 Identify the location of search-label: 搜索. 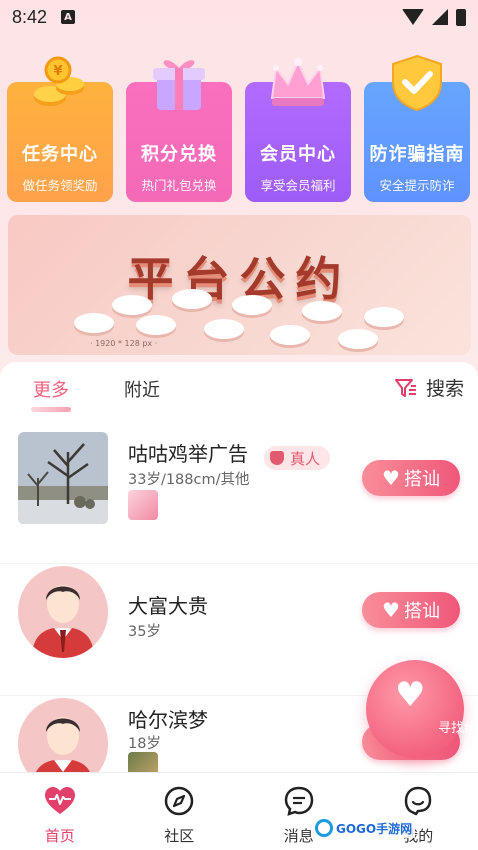
(444, 389).